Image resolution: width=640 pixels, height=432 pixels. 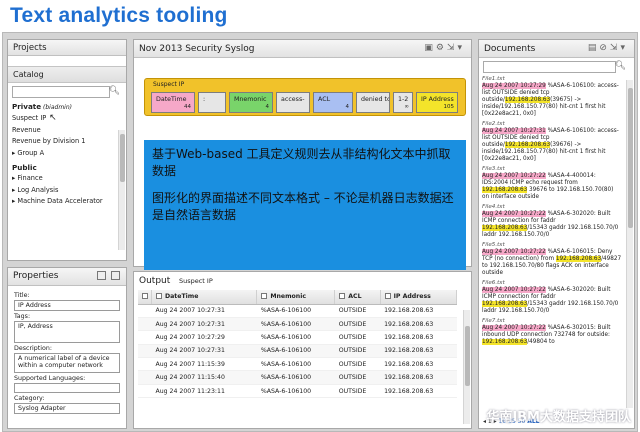 I want to click on grid-icon: ▤, so click(x=594, y=48).